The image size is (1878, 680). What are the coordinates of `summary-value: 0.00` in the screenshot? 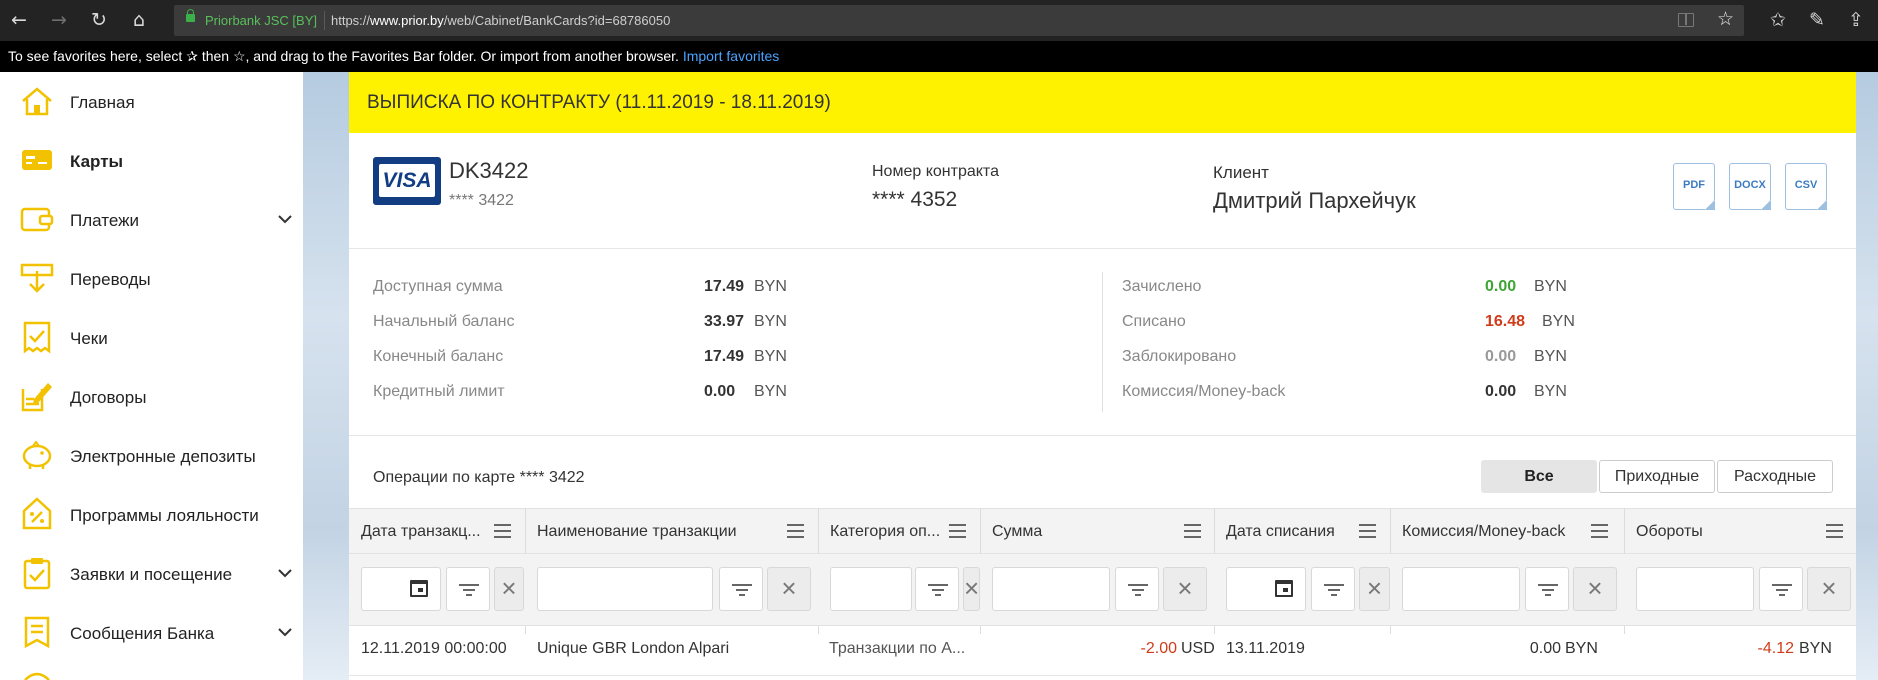 It's located at (720, 391).